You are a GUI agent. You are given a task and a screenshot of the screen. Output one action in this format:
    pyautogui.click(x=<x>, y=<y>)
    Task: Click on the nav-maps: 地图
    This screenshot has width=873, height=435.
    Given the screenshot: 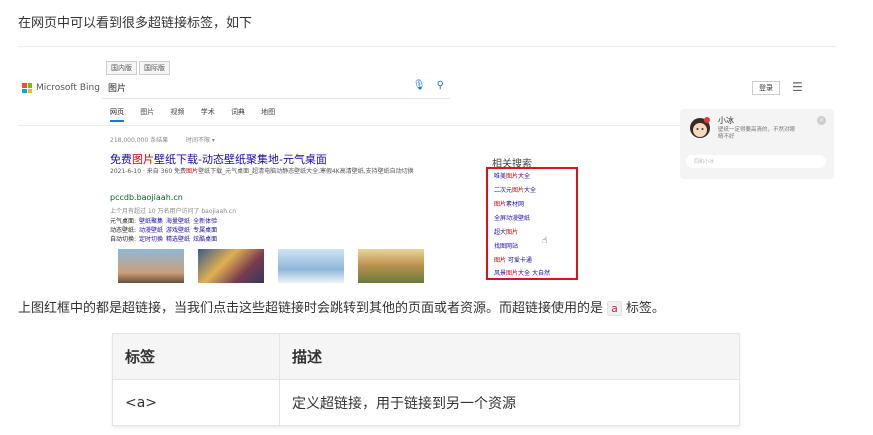 What is the action you would take?
    pyautogui.click(x=268, y=112)
    